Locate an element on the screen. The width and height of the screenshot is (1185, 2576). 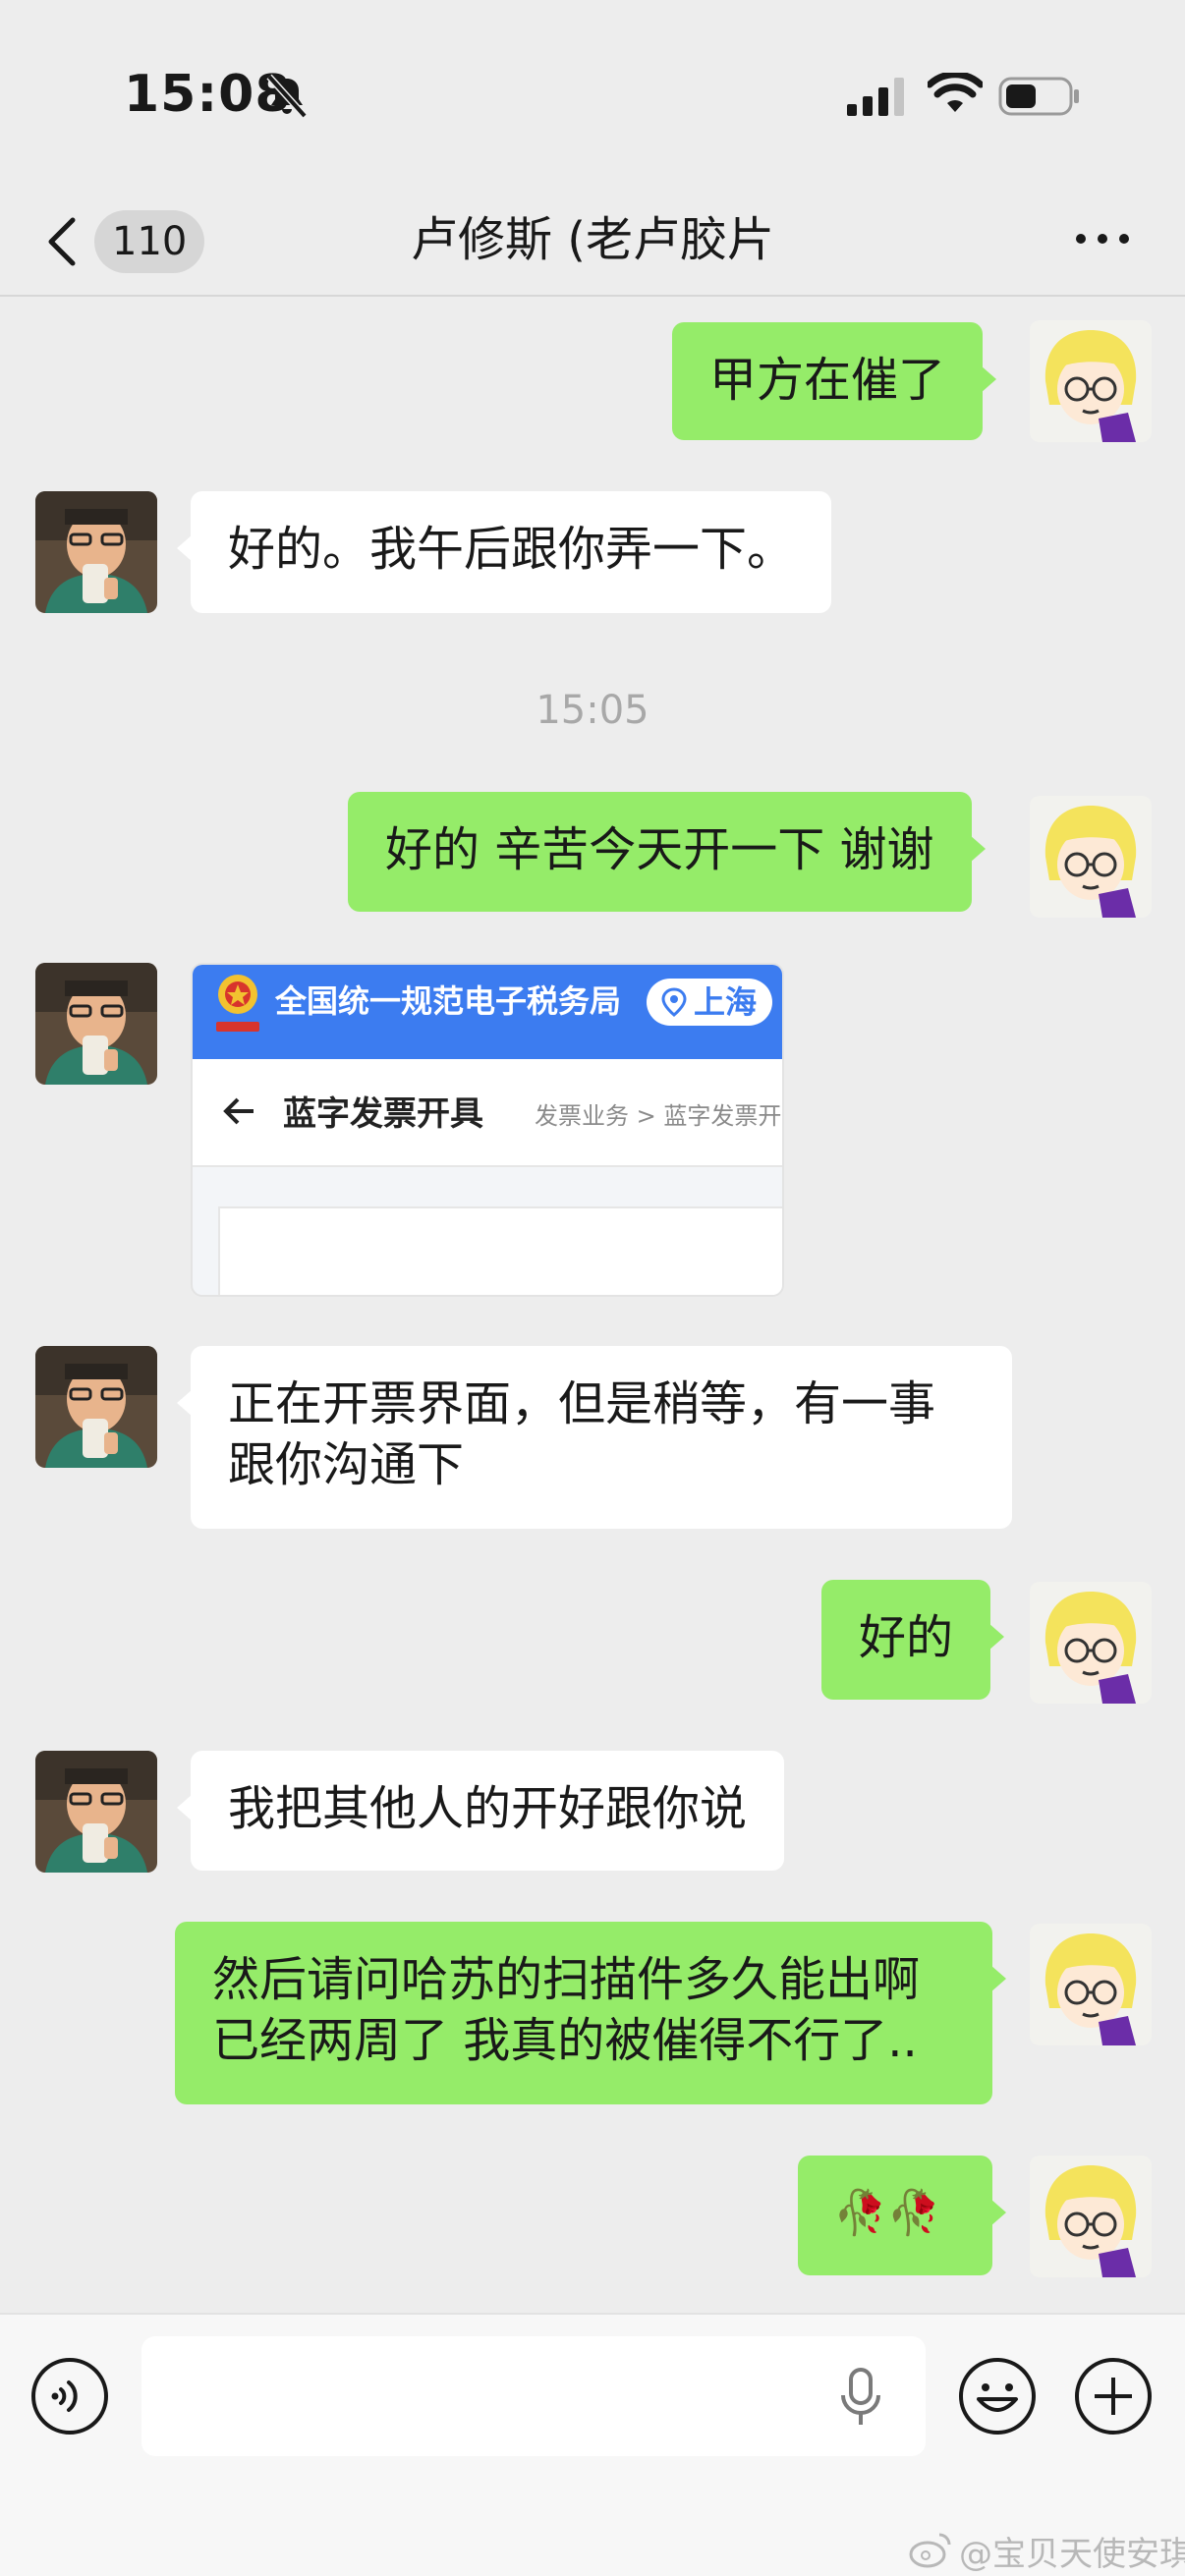
emoji-icon is located at coordinates (998, 2396).